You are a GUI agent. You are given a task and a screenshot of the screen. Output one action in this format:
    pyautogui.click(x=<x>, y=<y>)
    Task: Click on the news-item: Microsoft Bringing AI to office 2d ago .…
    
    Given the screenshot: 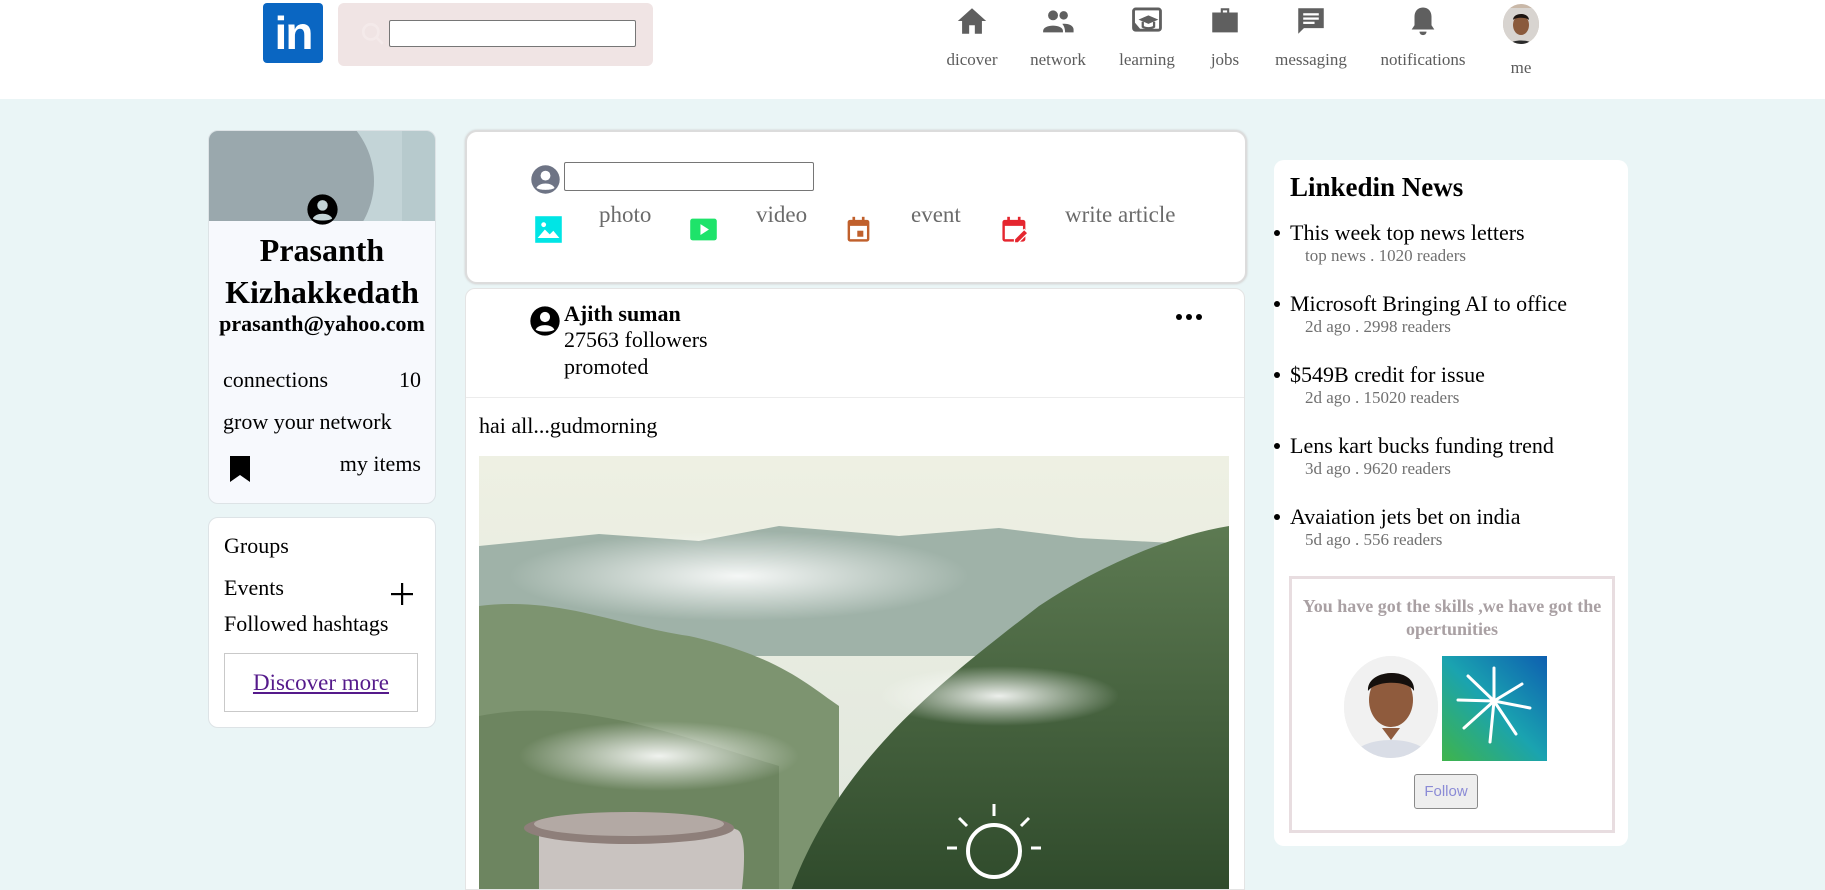 What is the action you would take?
    pyautogui.click(x=1447, y=314)
    